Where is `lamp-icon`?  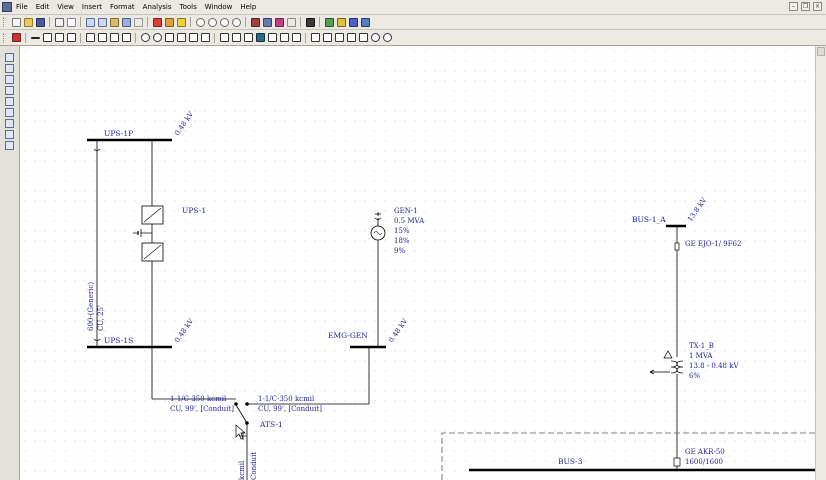 lamp-icon is located at coordinates (169, 22).